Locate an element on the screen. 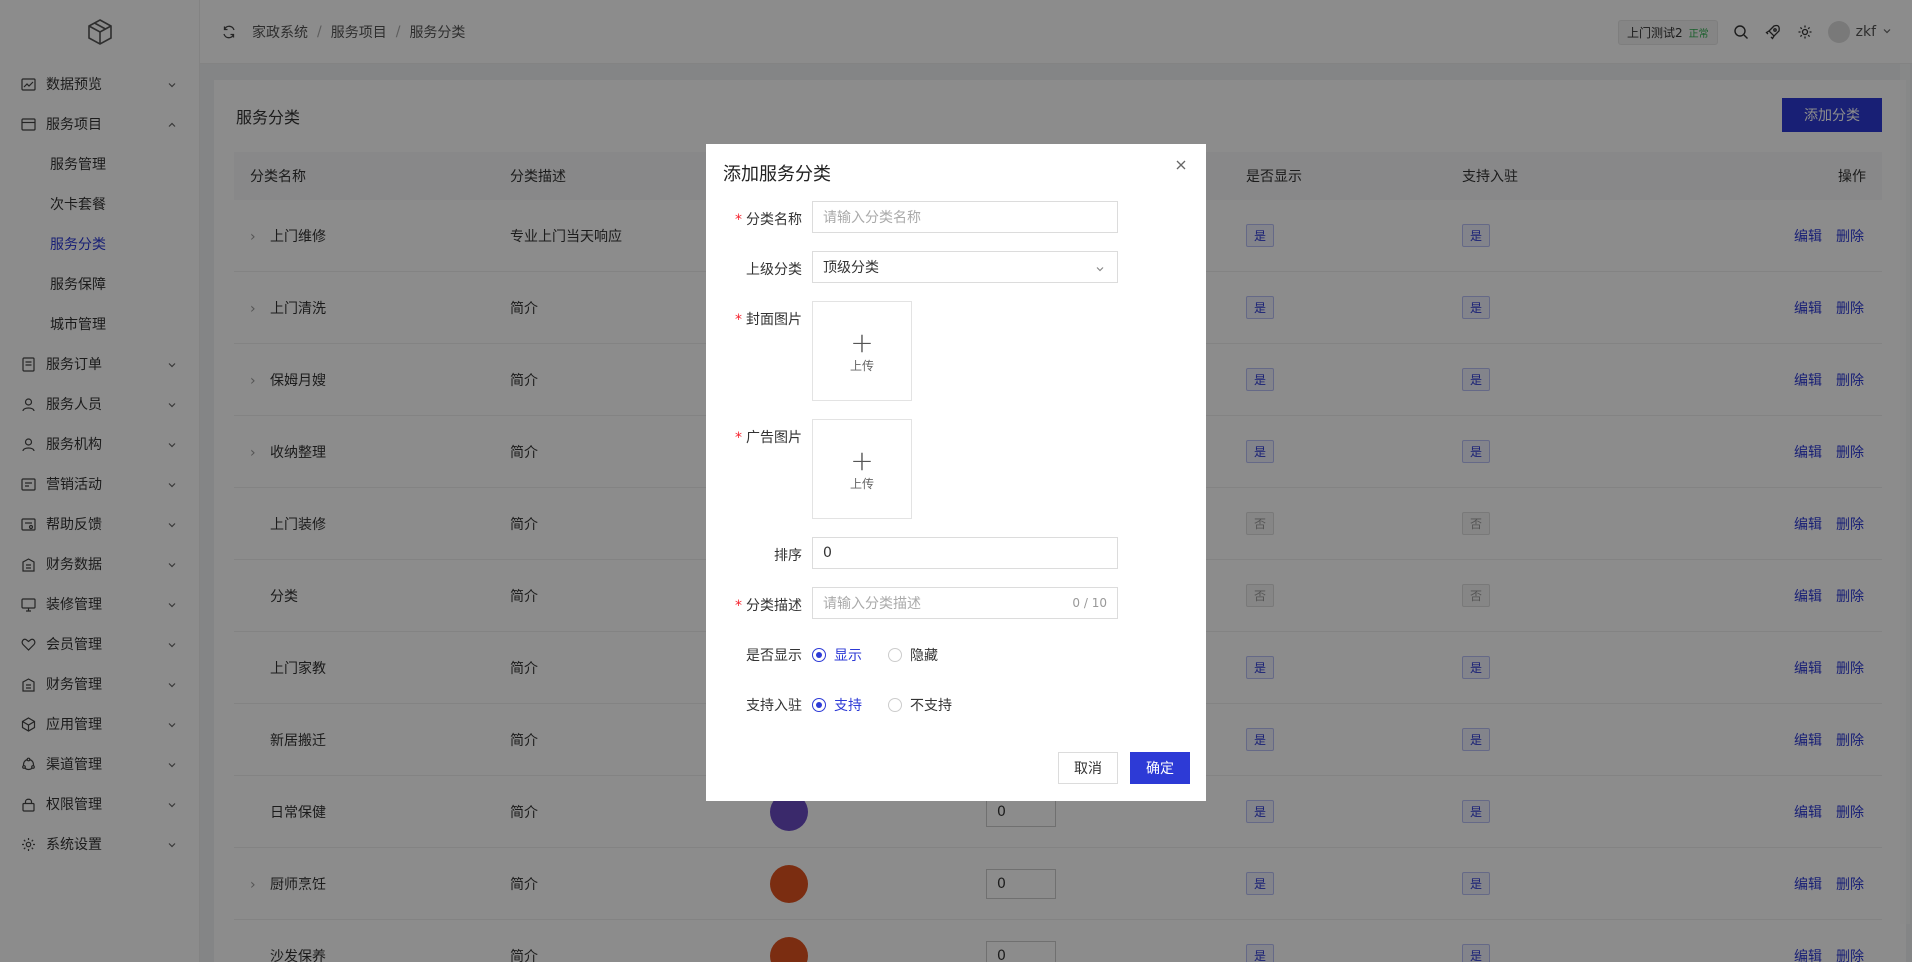  field-label: 排序 is located at coordinates (788, 556).